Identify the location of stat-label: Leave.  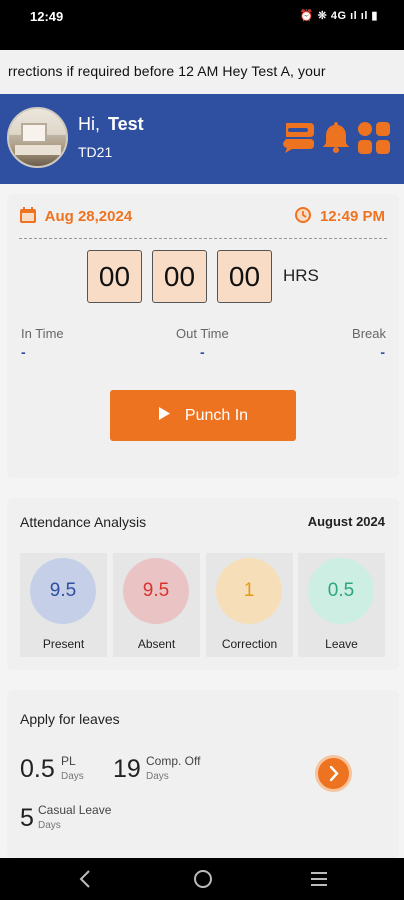
(341, 644).